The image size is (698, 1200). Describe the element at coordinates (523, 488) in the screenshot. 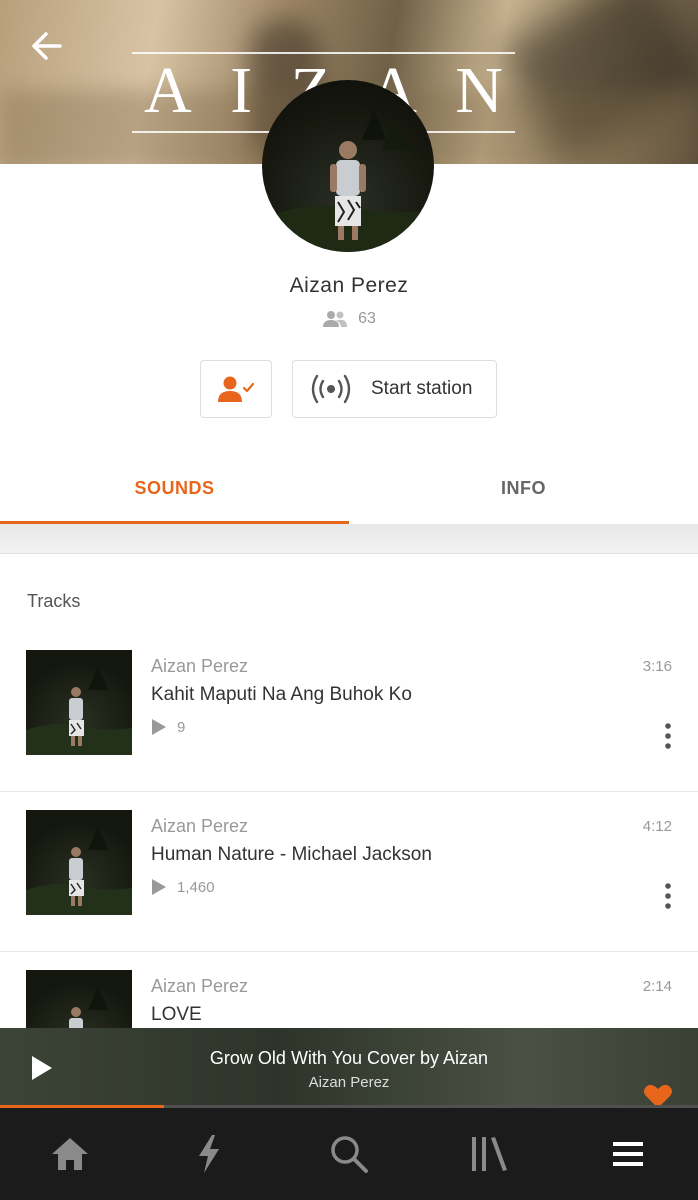

I see `tab-info: INFO` at that location.